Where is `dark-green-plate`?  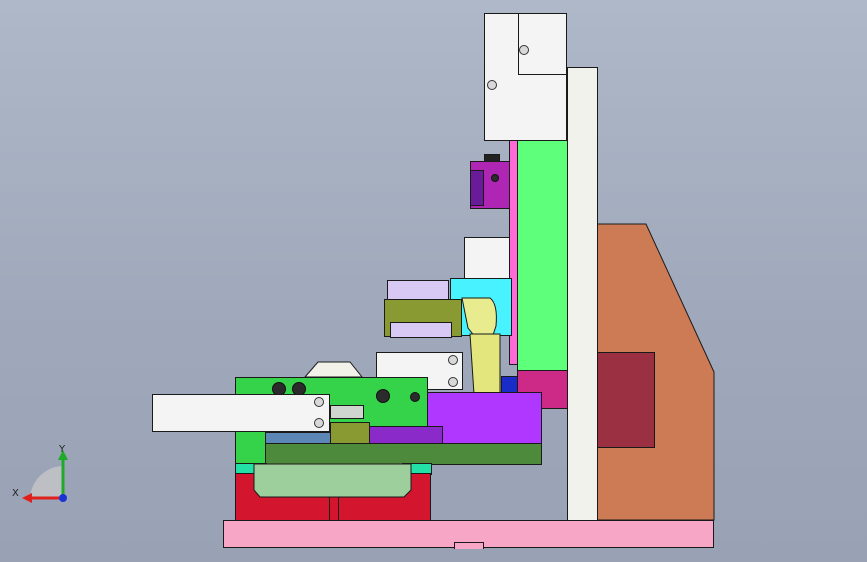
dark-green-plate is located at coordinates (403, 454).